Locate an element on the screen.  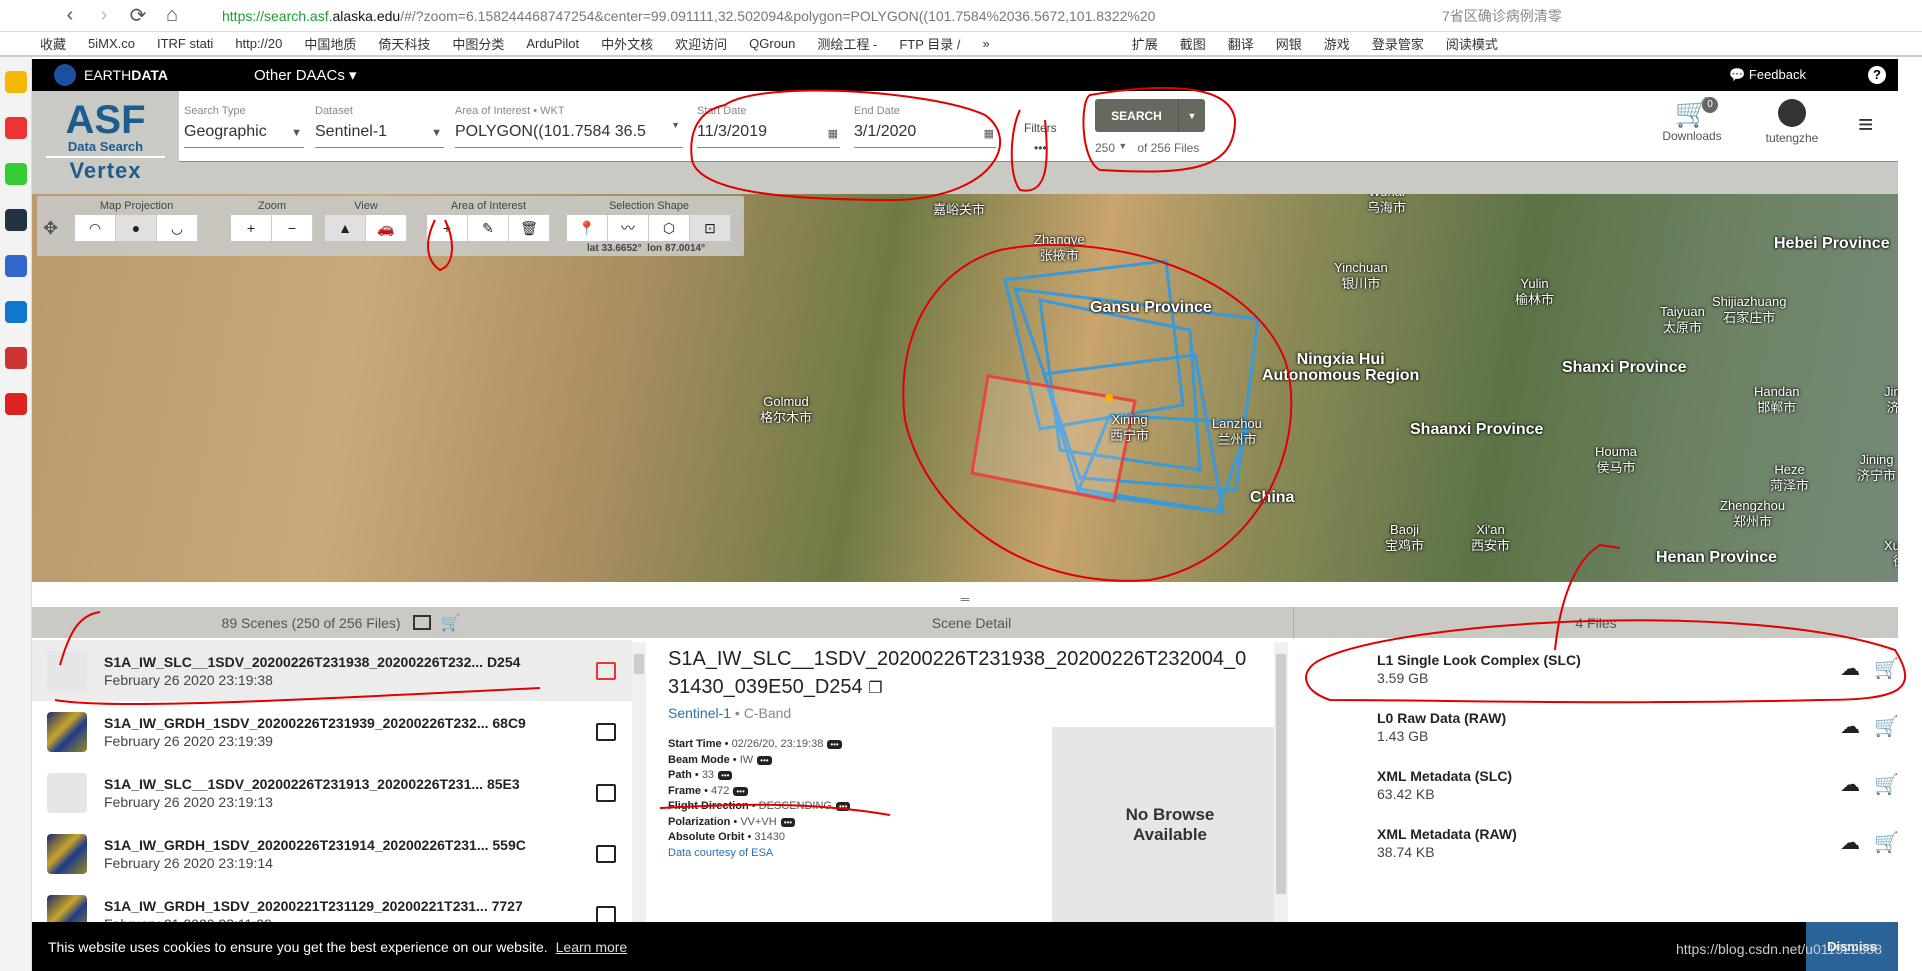
asf-vertex-logo: ASF Data Search Vertex is located at coordinates (105, 142).